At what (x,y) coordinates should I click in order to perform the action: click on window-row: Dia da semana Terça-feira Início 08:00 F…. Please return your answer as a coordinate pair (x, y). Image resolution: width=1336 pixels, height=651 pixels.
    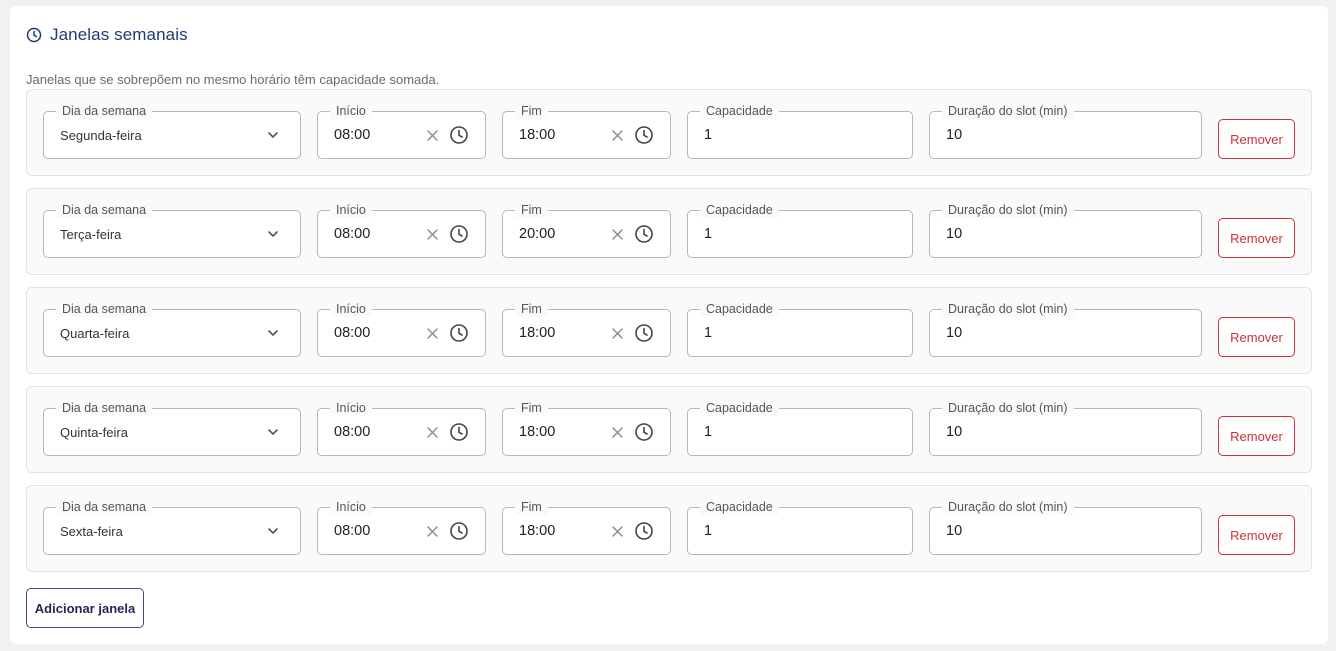
    Looking at the image, I should click on (669, 231).